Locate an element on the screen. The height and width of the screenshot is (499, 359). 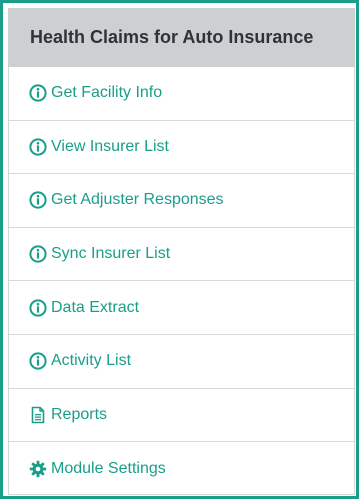
menu-item-label: Sync Insurer List is located at coordinates (111, 254).